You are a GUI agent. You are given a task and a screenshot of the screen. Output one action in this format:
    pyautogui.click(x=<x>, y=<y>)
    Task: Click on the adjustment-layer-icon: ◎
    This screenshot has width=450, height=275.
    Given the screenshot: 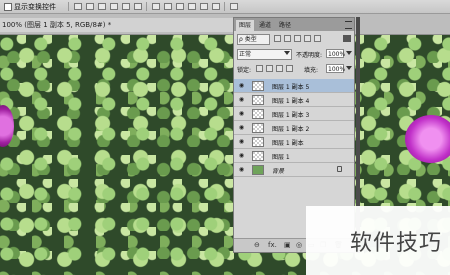 What is the action you would take?
    pyautogui.click(x=299, y=245)
    